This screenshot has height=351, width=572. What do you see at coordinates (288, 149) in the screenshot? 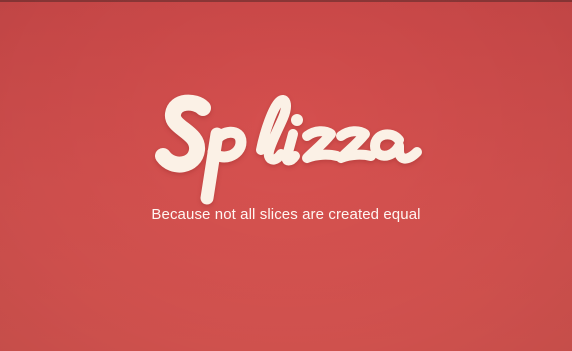
I see `splizza-logo` at bounding box center [288, 149].